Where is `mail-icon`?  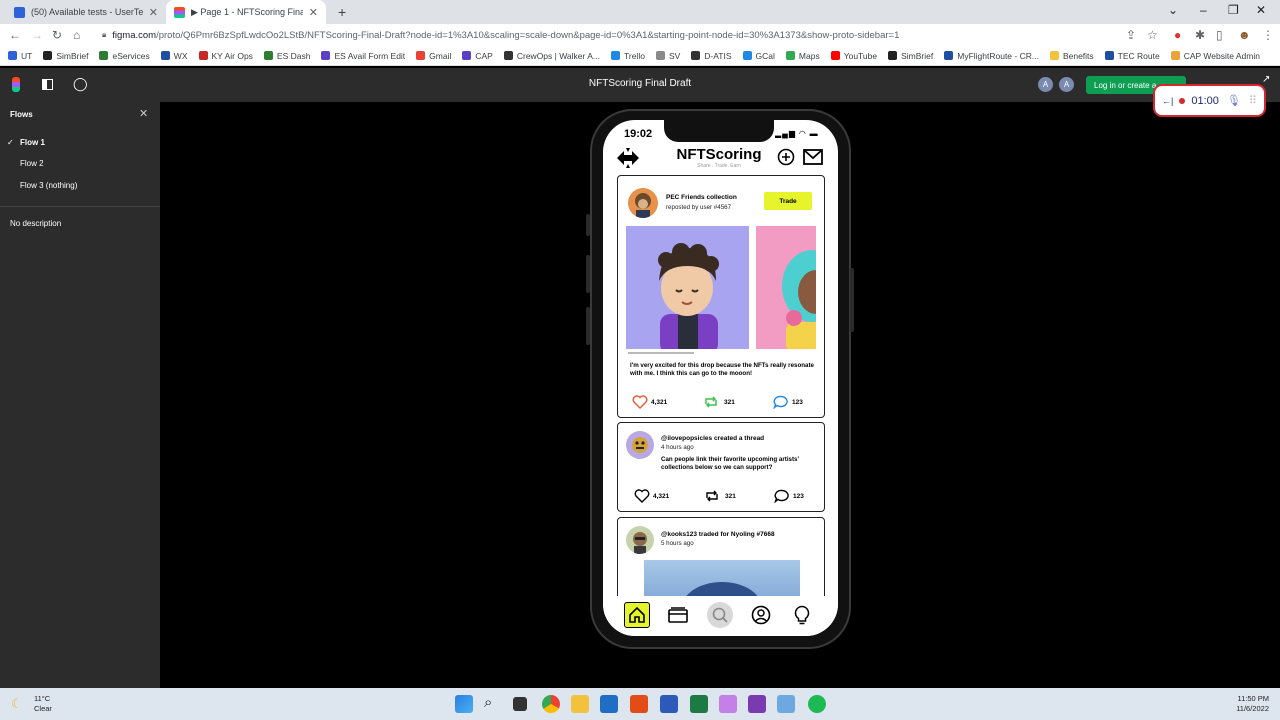
mail-icon is located at coordinates (813, 157).